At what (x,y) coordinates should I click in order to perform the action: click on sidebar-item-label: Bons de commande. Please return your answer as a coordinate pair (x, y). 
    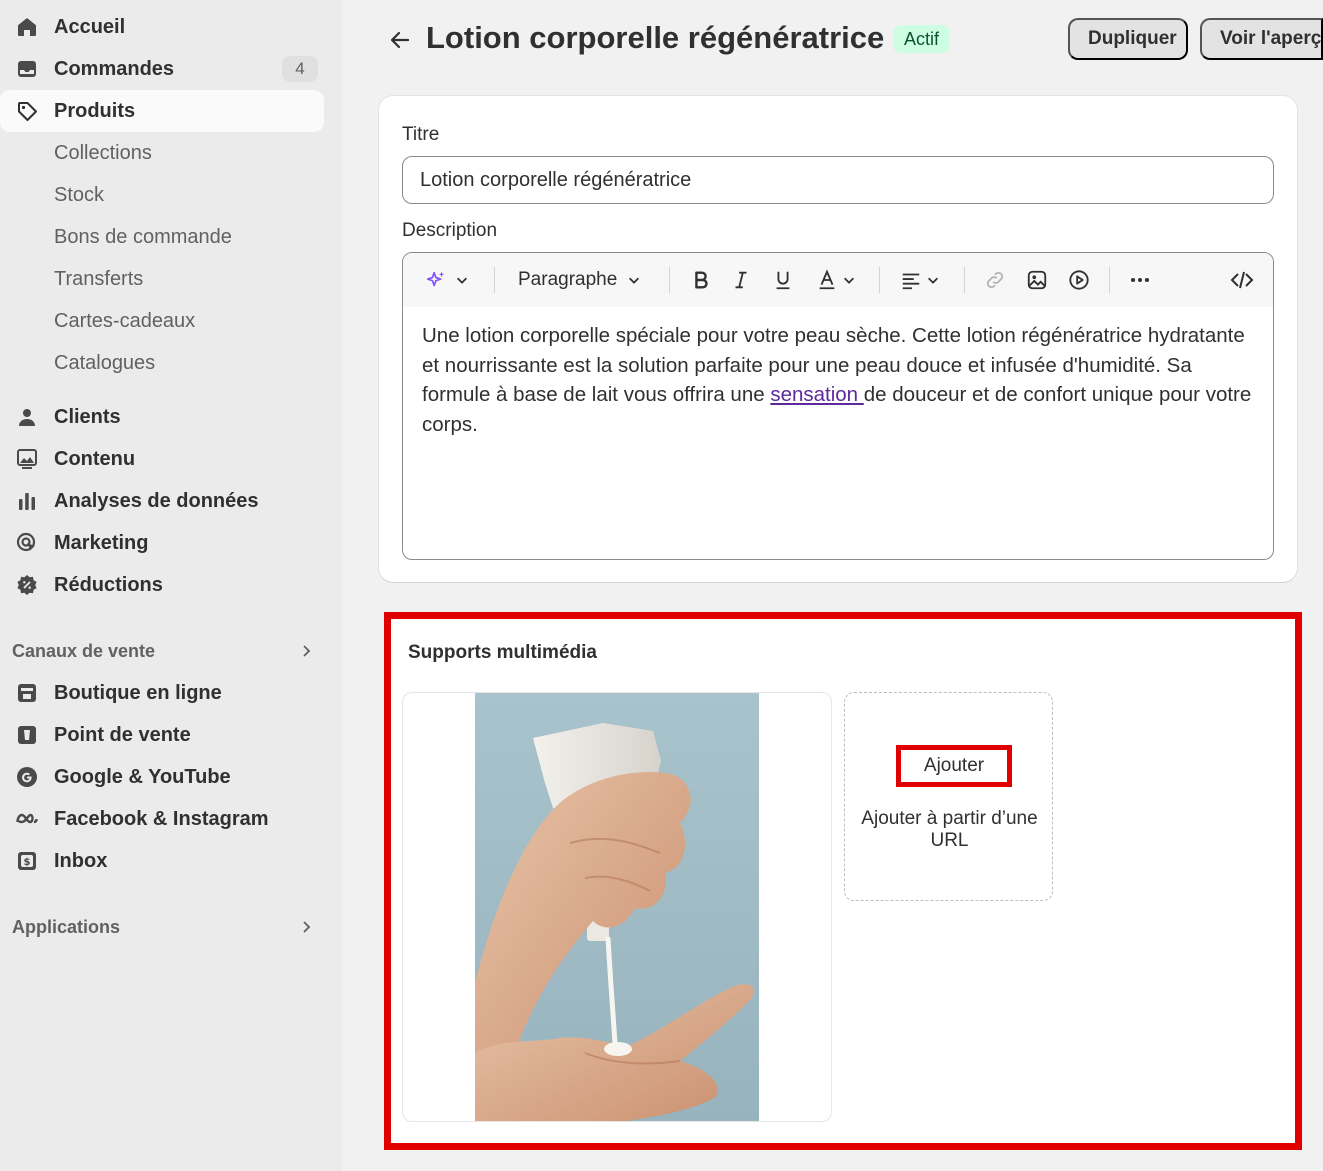
    Looking at the image, I should click on (143, 236).